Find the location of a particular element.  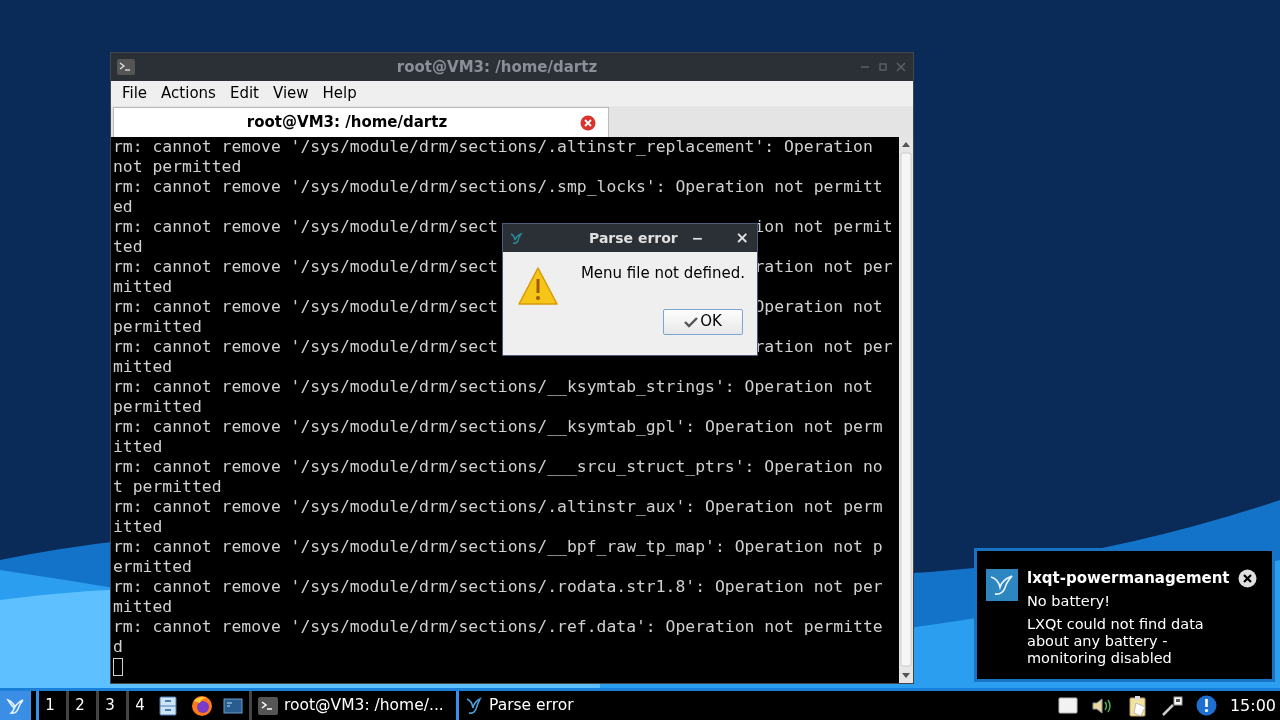

close-button: × is located at coordinates (742, 238).